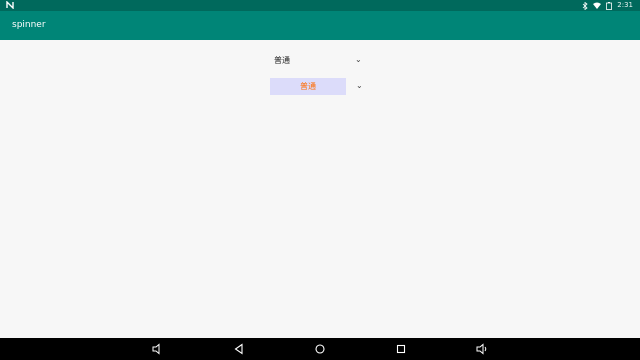 The image size is (640, 360). Describe the element at coordinates (482, 349) in the screenshot. I see `volume-up-icon` at that location.